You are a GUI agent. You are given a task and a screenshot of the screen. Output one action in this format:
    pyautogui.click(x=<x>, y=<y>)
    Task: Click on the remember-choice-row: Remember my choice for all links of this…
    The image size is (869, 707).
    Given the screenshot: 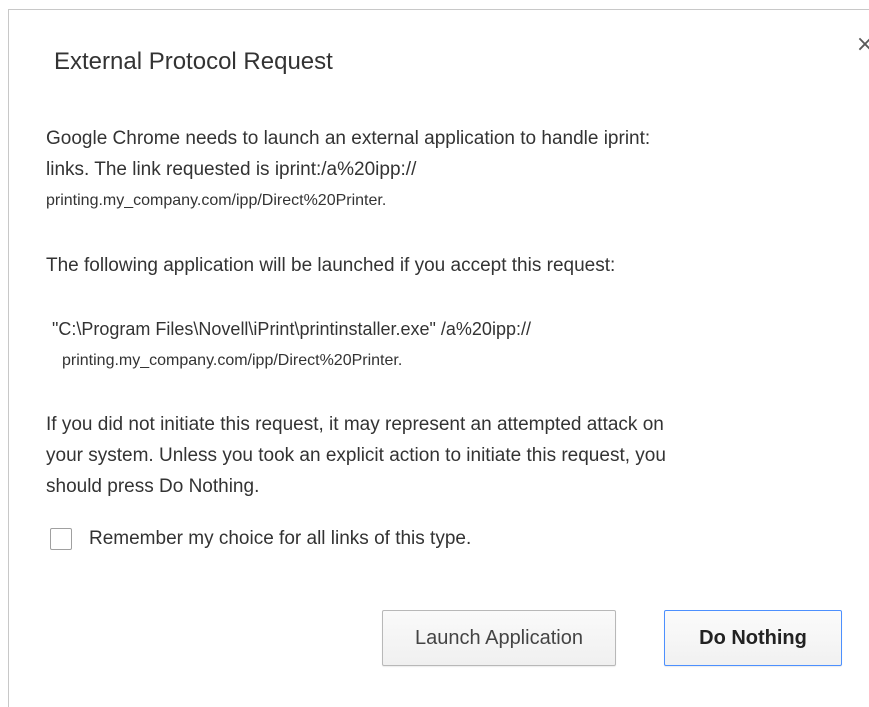 What is the action you would take?
    pyautogui.click(x=260, y=539)
    